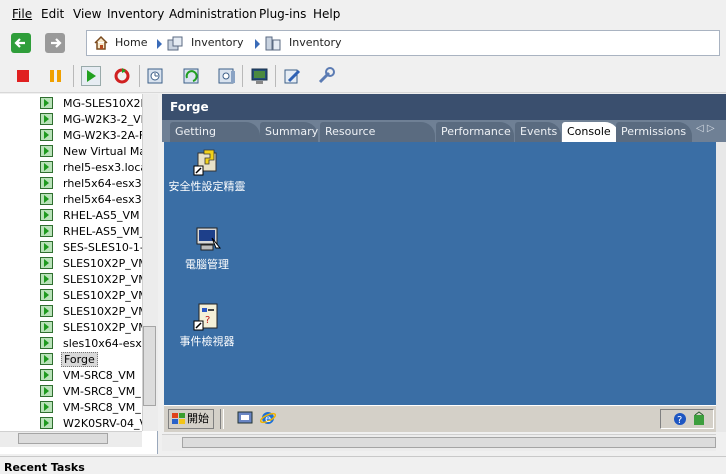  Describe the element at coordinates (721, 287) in the screenshot. I see `console-vertical-scrollbar` at that location.